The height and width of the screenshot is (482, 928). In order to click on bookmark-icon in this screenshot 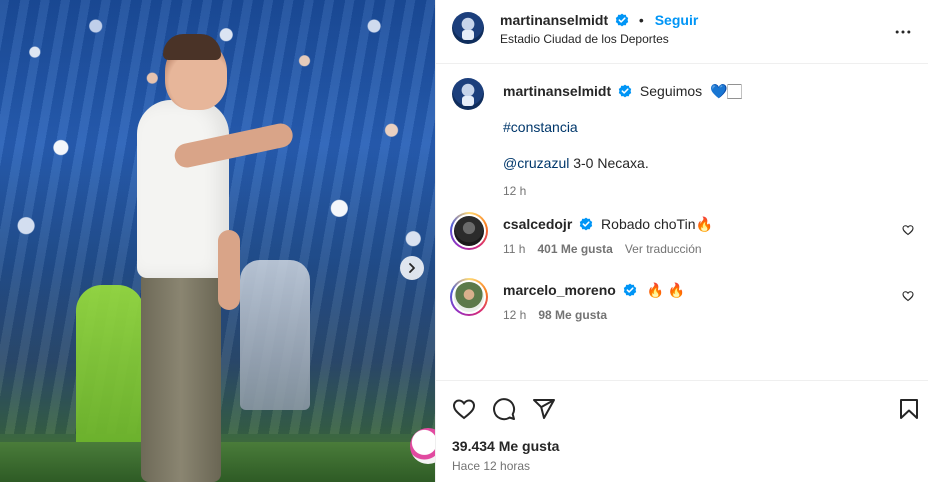, I will do `click(909, 409)`.